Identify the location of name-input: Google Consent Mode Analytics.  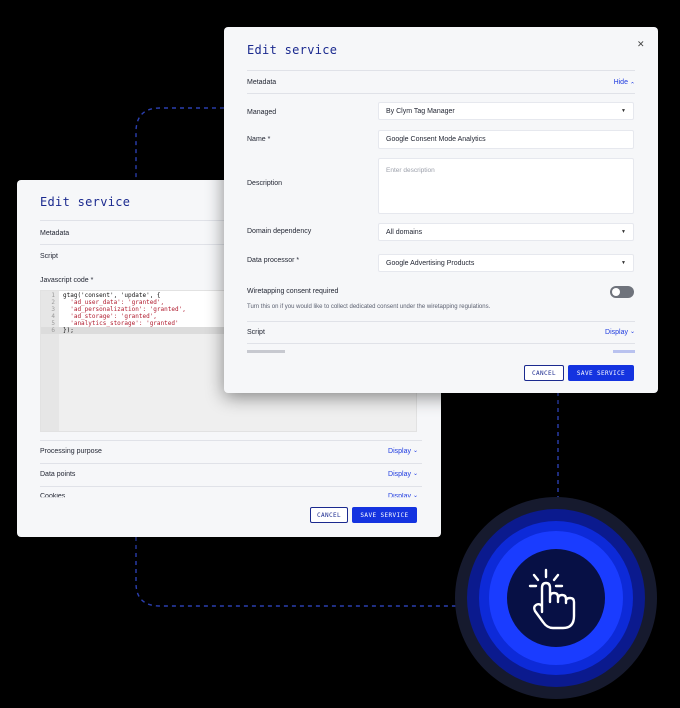
(506, 139).